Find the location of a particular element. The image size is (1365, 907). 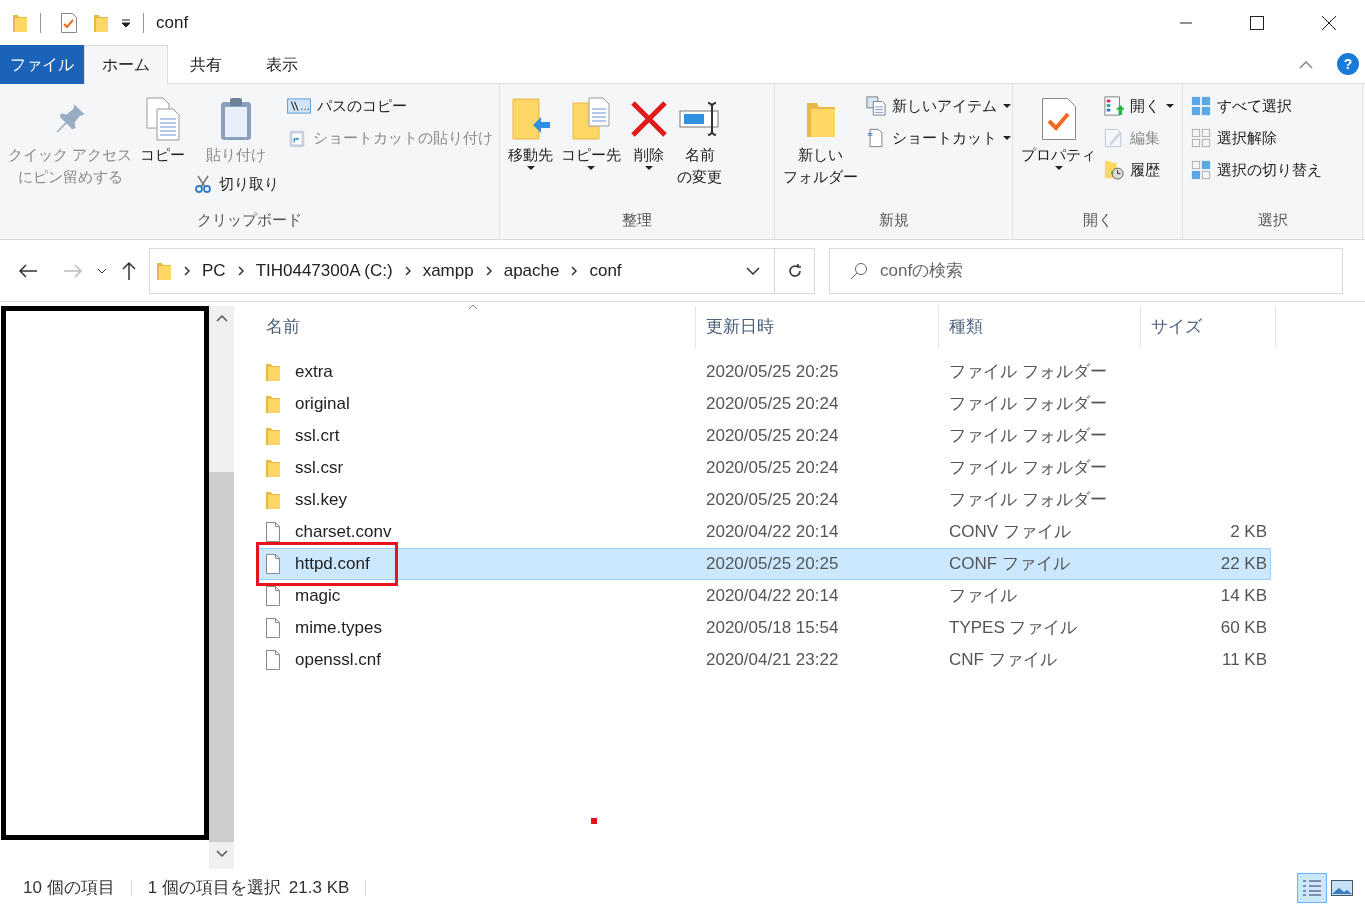

ribbon-button: 移動先 is located at coordinates (530, 131).